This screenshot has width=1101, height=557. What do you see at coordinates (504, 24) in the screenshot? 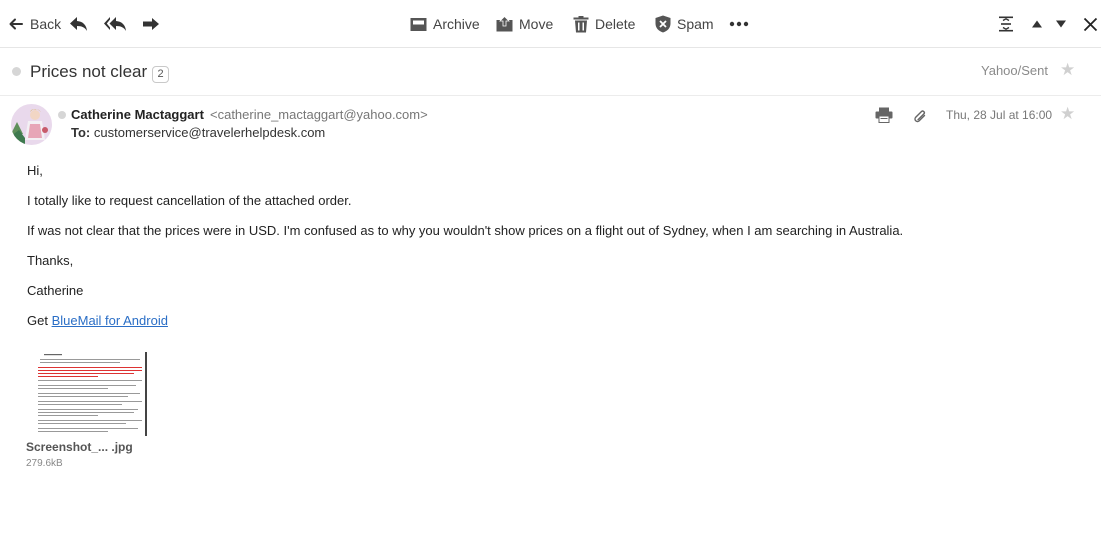
I see `move-icon` at bounding box center [504, 24].